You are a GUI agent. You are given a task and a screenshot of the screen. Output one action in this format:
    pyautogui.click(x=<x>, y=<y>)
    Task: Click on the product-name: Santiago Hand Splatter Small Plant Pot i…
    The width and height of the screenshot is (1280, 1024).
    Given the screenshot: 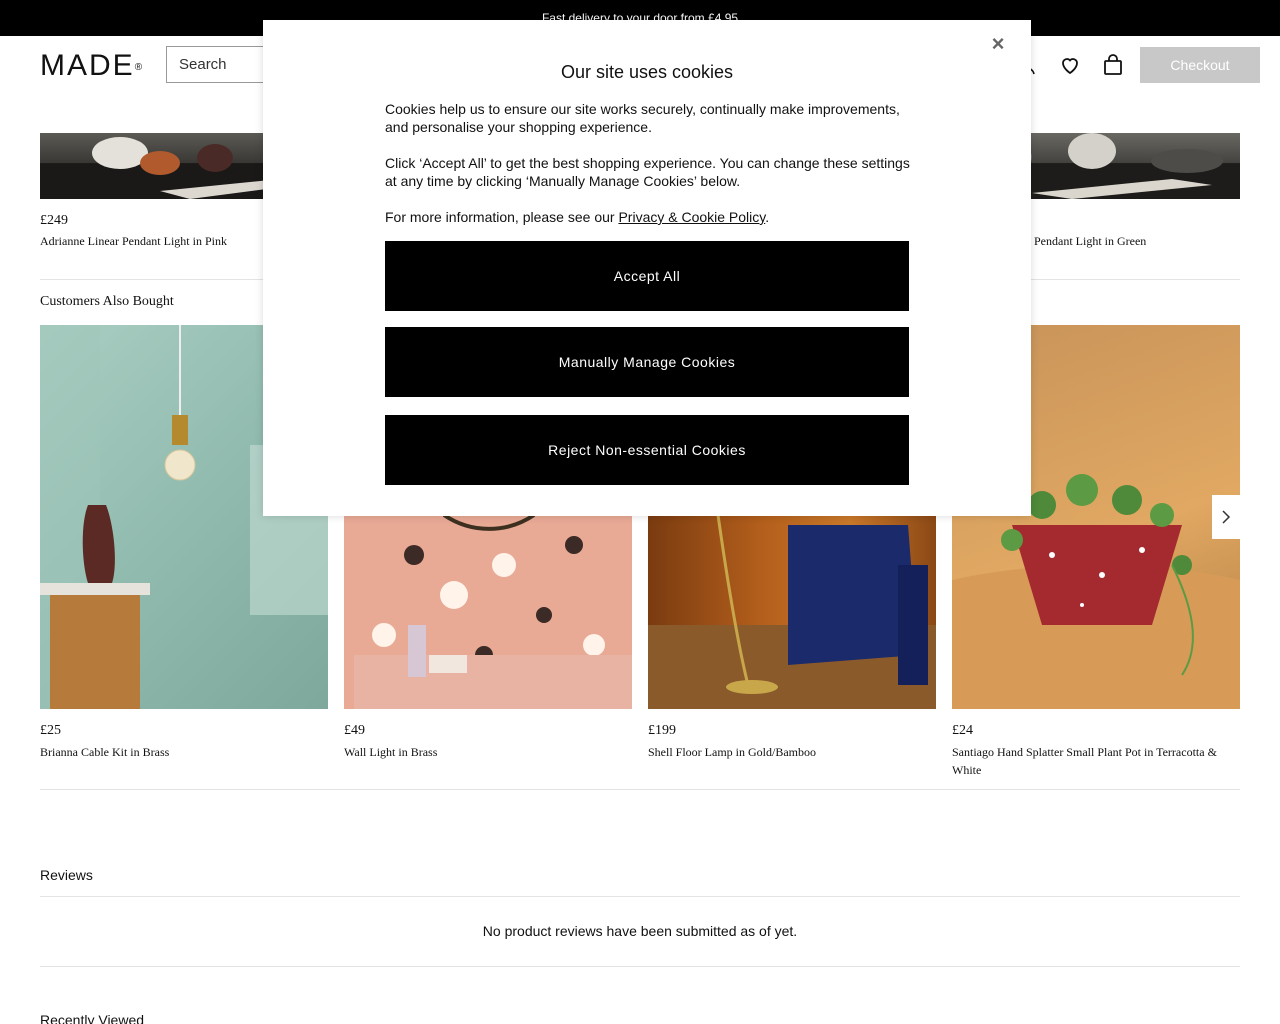 What is the action you would take?
    pyautogui.click(x=1096, y=761)
    